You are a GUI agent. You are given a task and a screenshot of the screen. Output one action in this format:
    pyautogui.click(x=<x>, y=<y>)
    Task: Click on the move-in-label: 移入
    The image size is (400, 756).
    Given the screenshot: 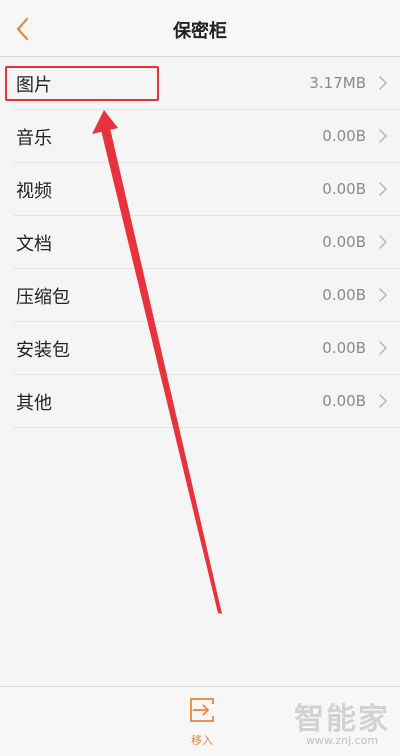 What is the action you would take?
    pyautogui.click(x=202, y=740)
    